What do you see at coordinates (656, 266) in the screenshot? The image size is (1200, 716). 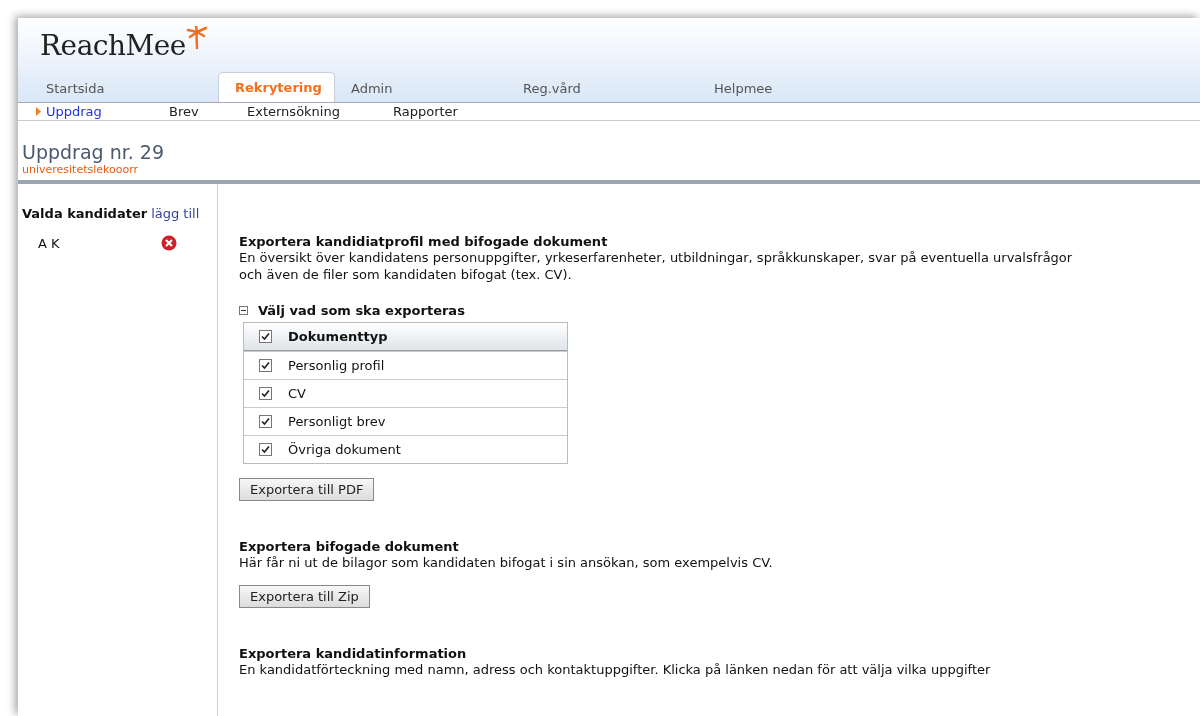 I see `section-description: En översikt över kandidatens personuppgifter, yrkeserfarenheter, utbildningar, språkkunskaper, svar på eventuella urvalsfrågor och även de filer som kandidaten bifogat (tex. CV).` at bounding box center [656, 266].